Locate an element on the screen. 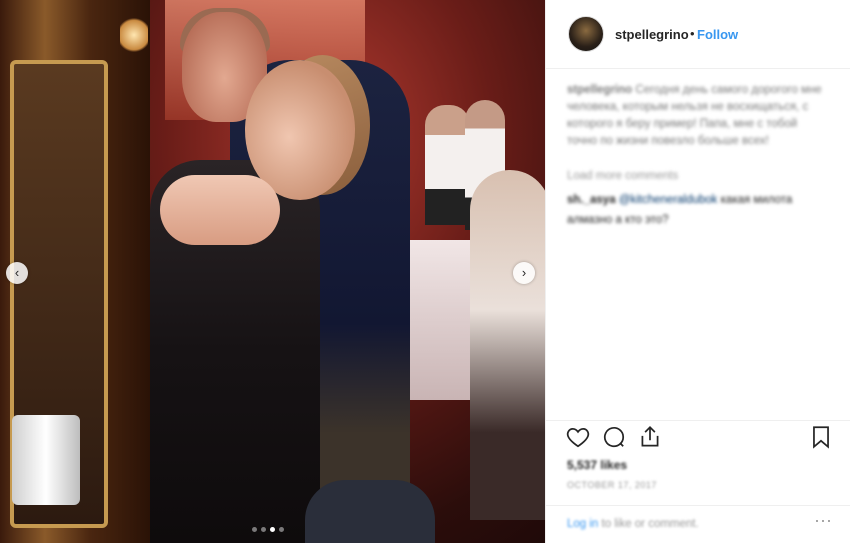 This screenshot has width=850, height=544. caption-username: stpellegrino is located at coordinates (599, 90).